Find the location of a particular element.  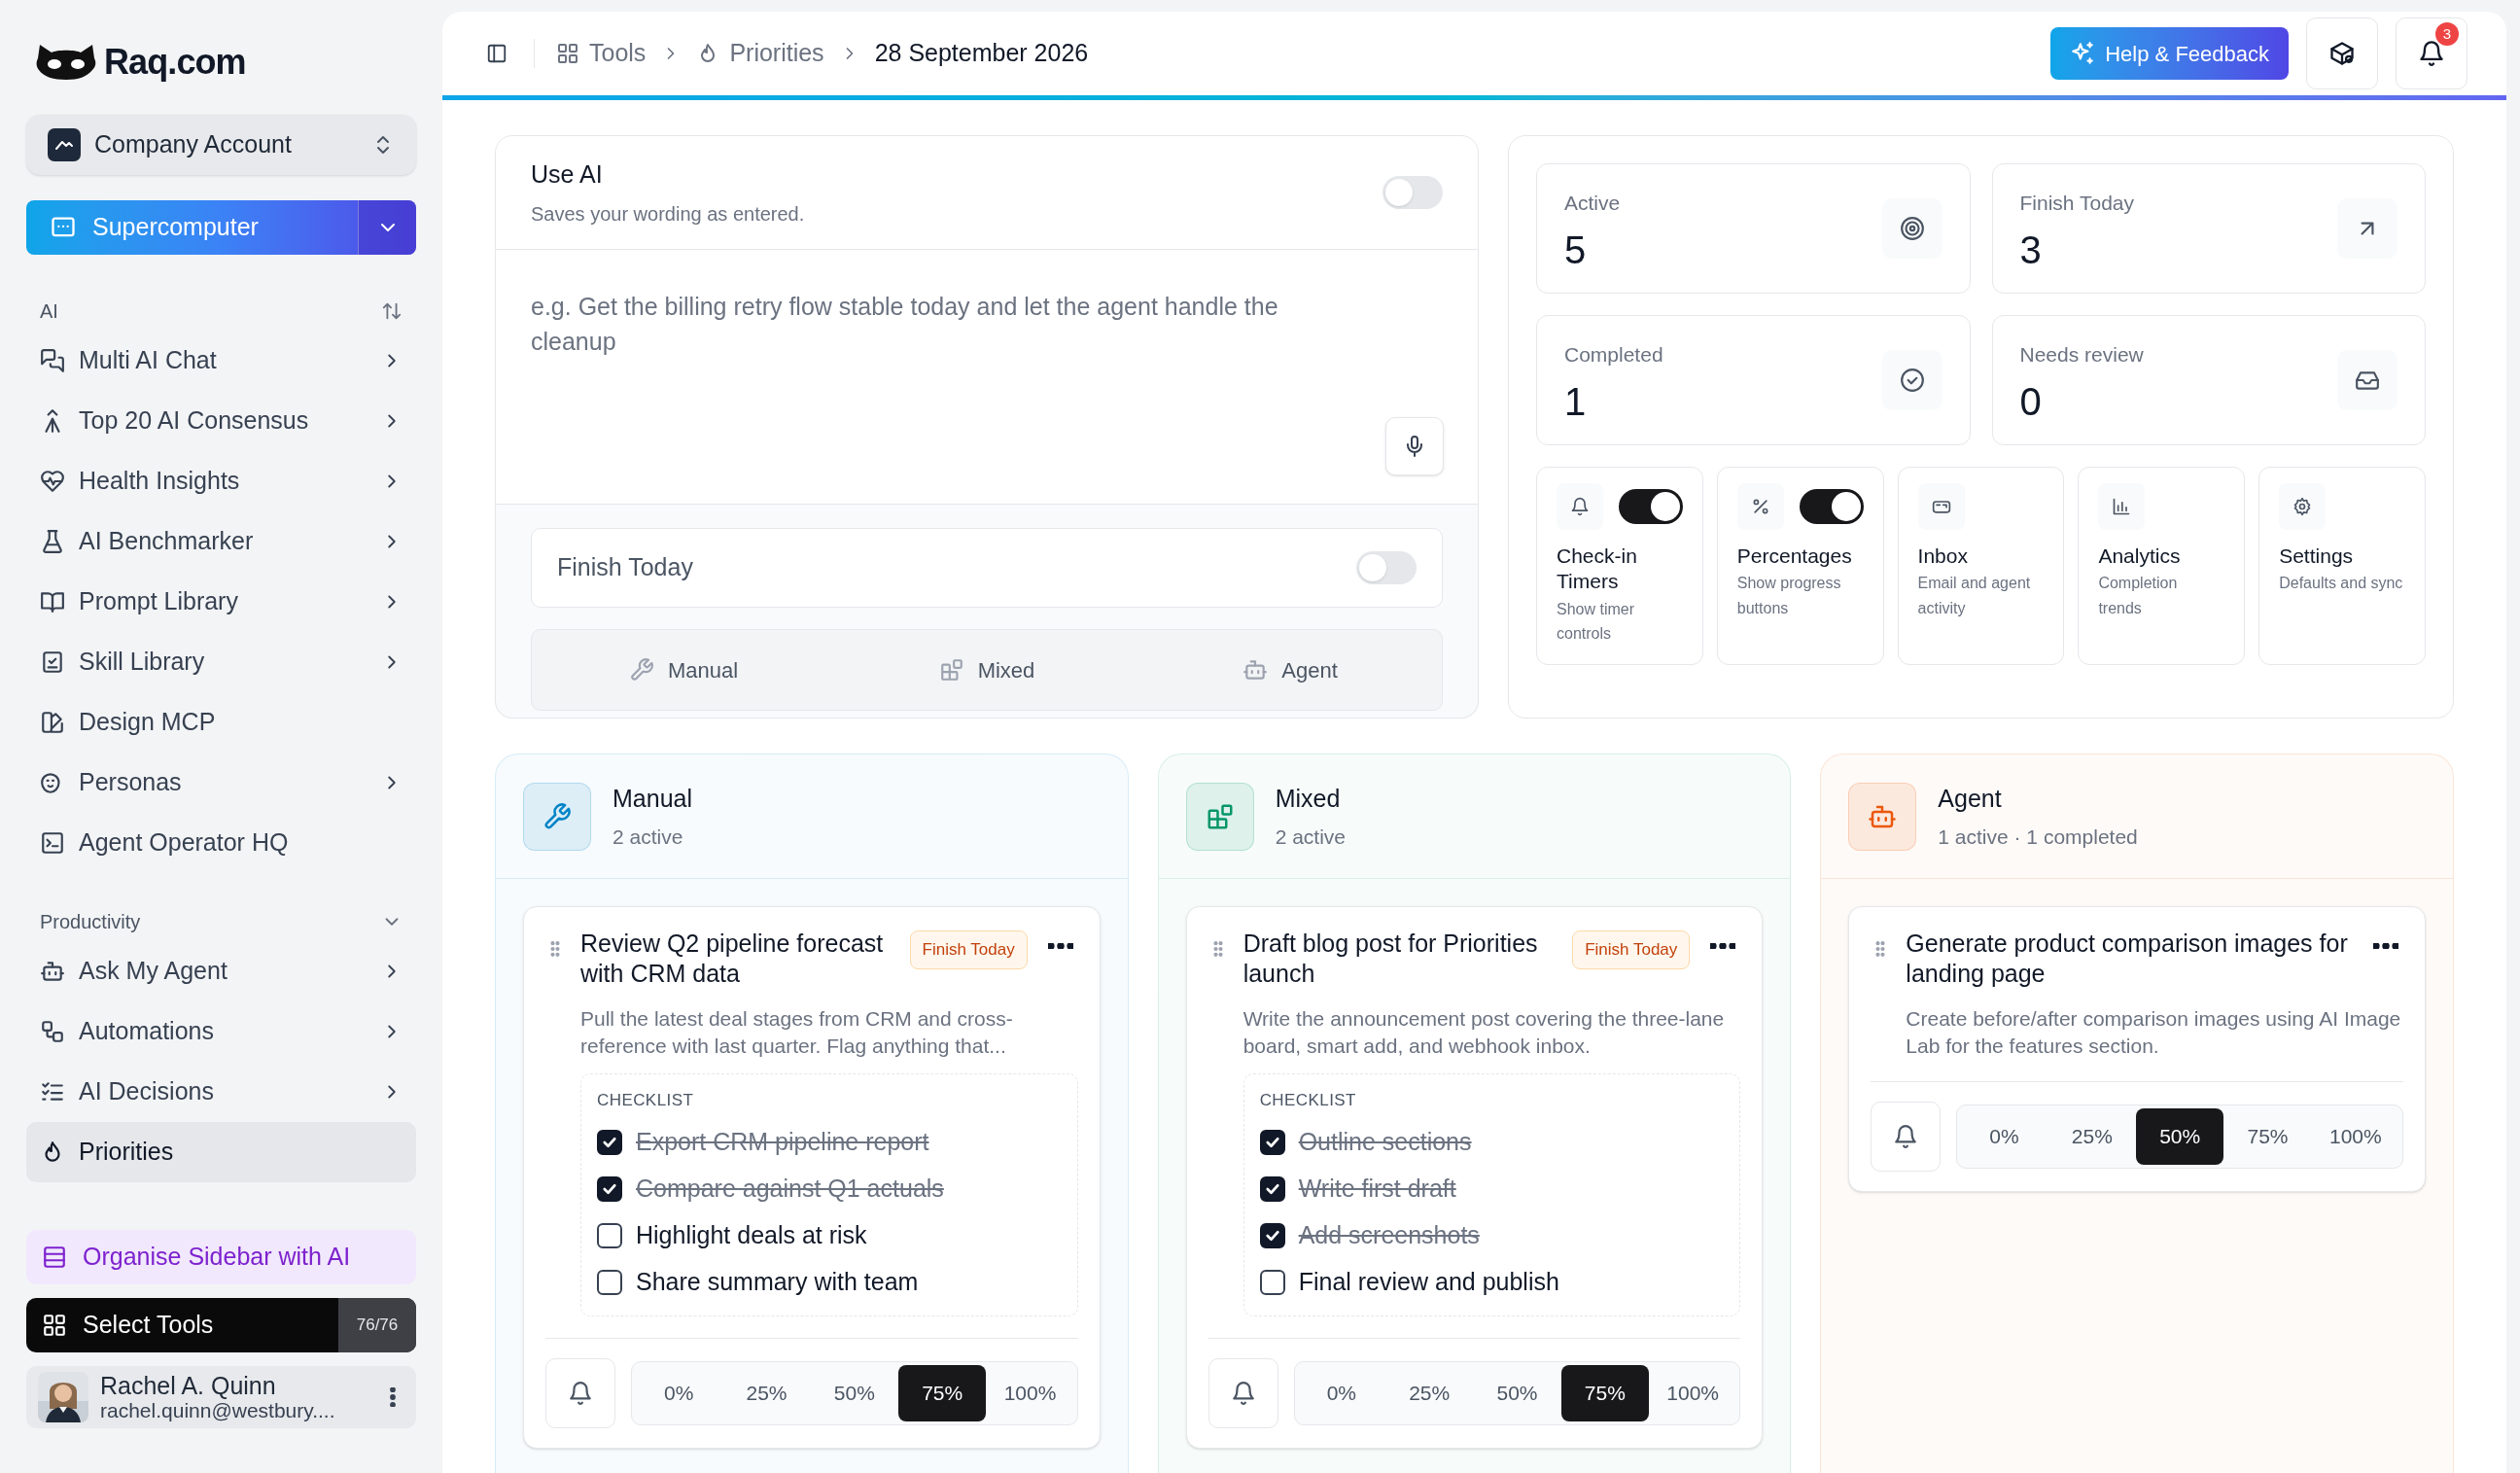

checklist-item: Export CRM pipeline report is located at coordinates (829, 1142).